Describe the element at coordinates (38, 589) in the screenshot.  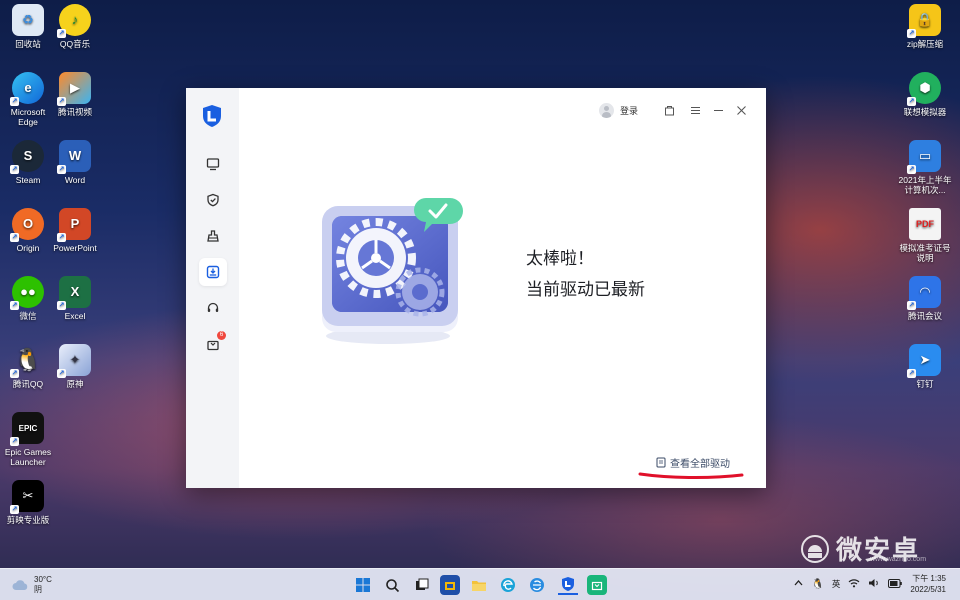
I see `weather-condition: 阴` at that location.